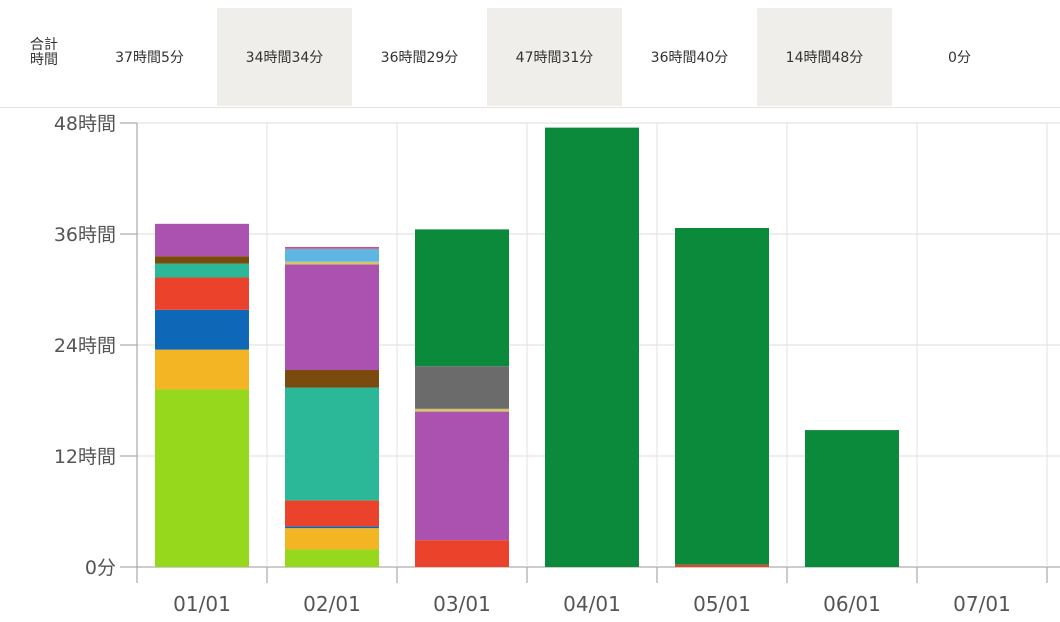 This screenshot has height=622, width=1060. I want to click on x-tick-label: 03/01, so click(462, 604).